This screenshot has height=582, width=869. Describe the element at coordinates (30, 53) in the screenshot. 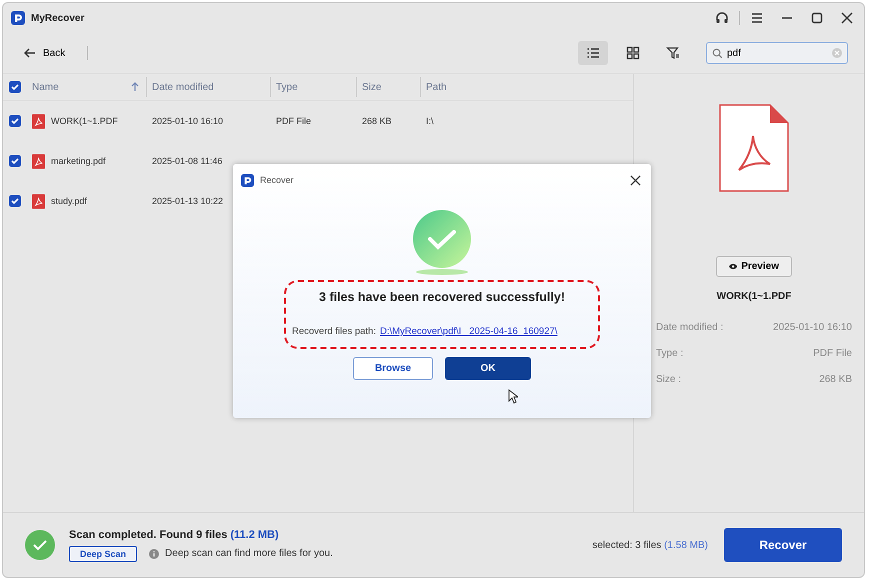

I see `arrow-left-icon` at that location.